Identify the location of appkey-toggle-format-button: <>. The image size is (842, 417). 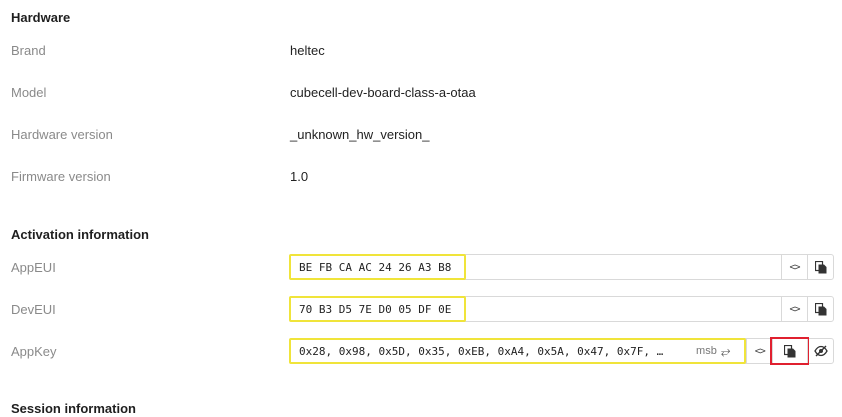
(759, 351).